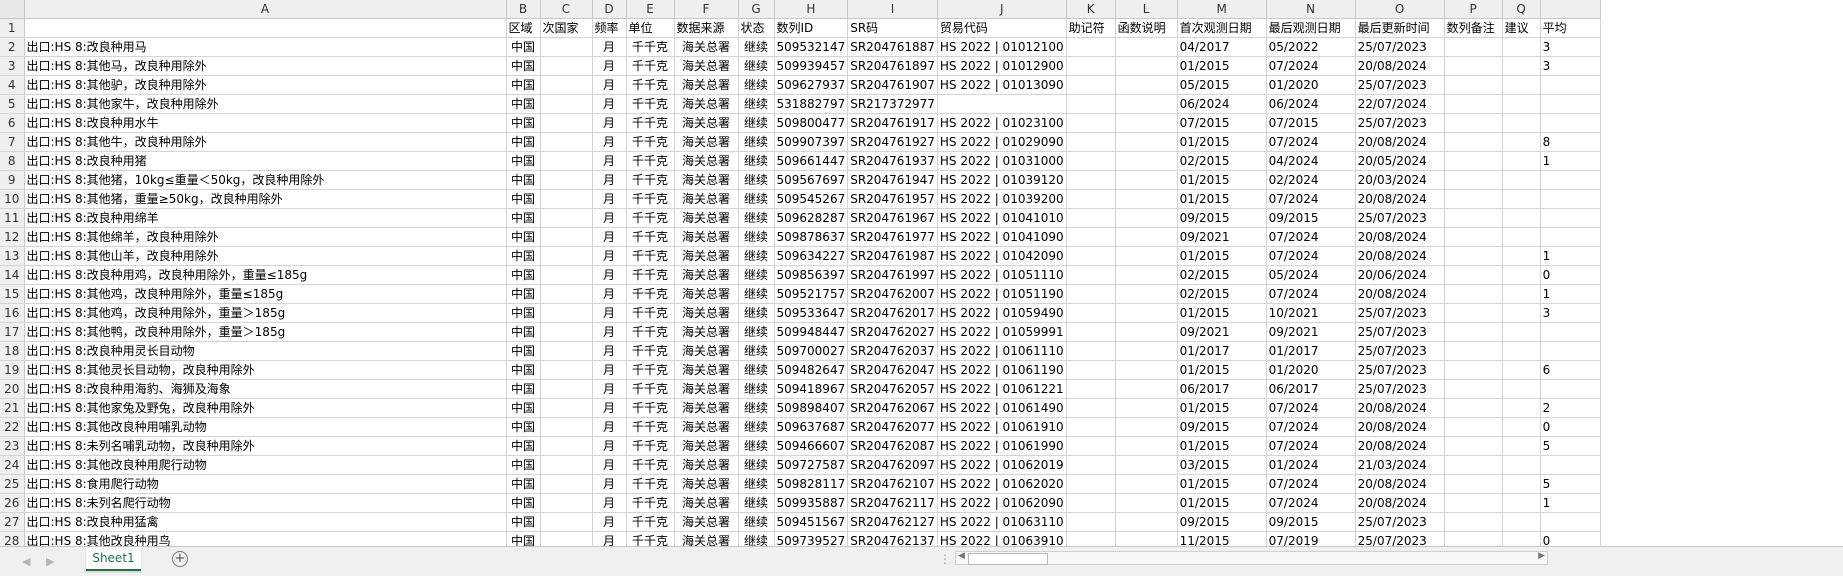 This screenshot has height=576, width=1843. What do you see at coordinates (1146, 9) in the screenshot?
I see `column-header-l: L` at bounding box center [1146, 9].